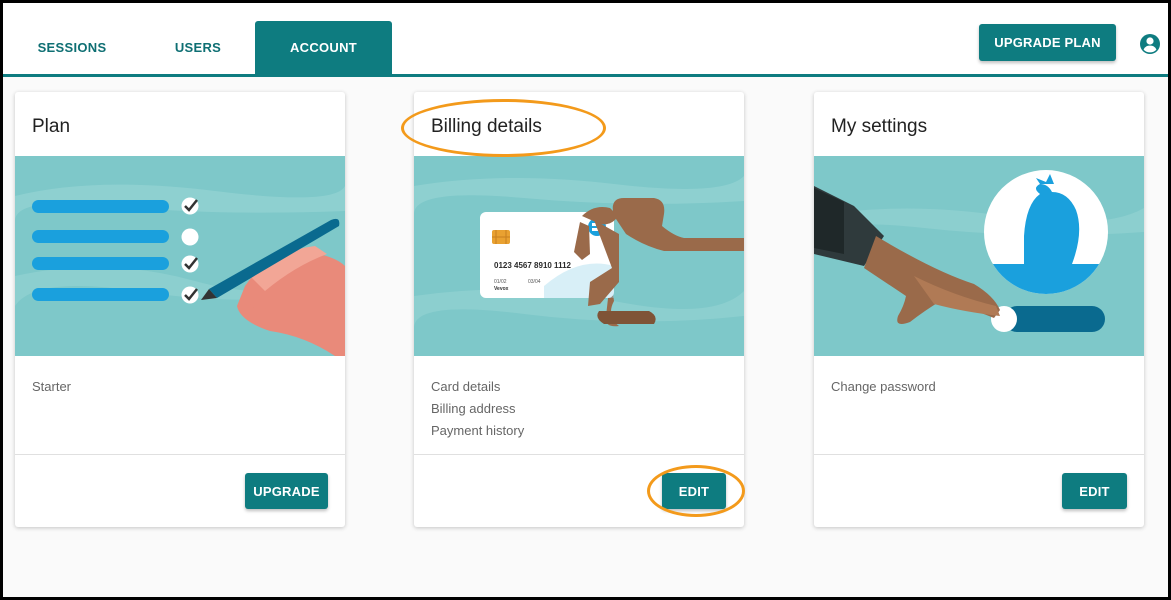  I want to click on list-item: Billing address, so click(473, 408).